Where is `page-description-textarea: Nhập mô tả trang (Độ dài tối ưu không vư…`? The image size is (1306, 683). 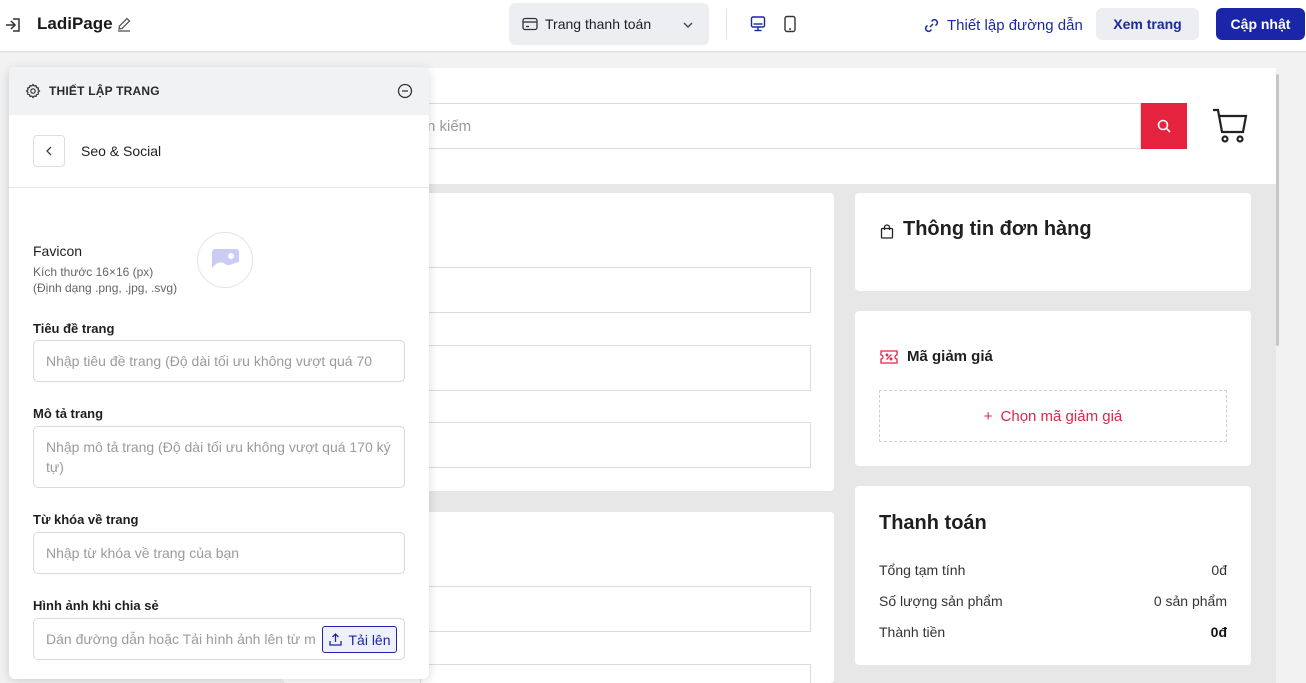 page-description-textarea: Nhập mô tả trang (Độ dài tối ưu không vư… is located at coordinates (219, 457).